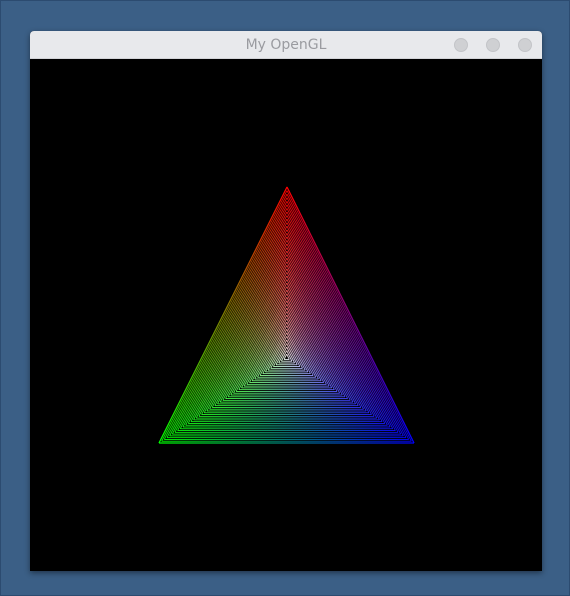 The height and width of the screenshot is (596, 570). Describe the element at coordinates (286, 45) in the screenshot. I see `title-bar: My OpenGL` at that location.